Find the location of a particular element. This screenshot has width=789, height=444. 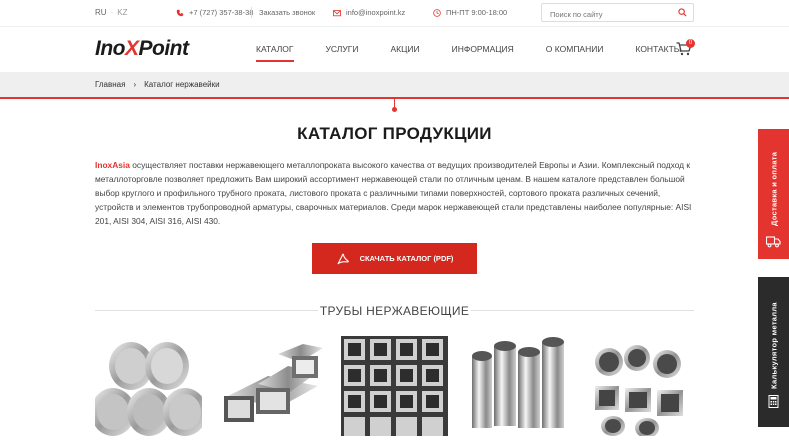

product-round-pipes is located at coordinates (148, 386).